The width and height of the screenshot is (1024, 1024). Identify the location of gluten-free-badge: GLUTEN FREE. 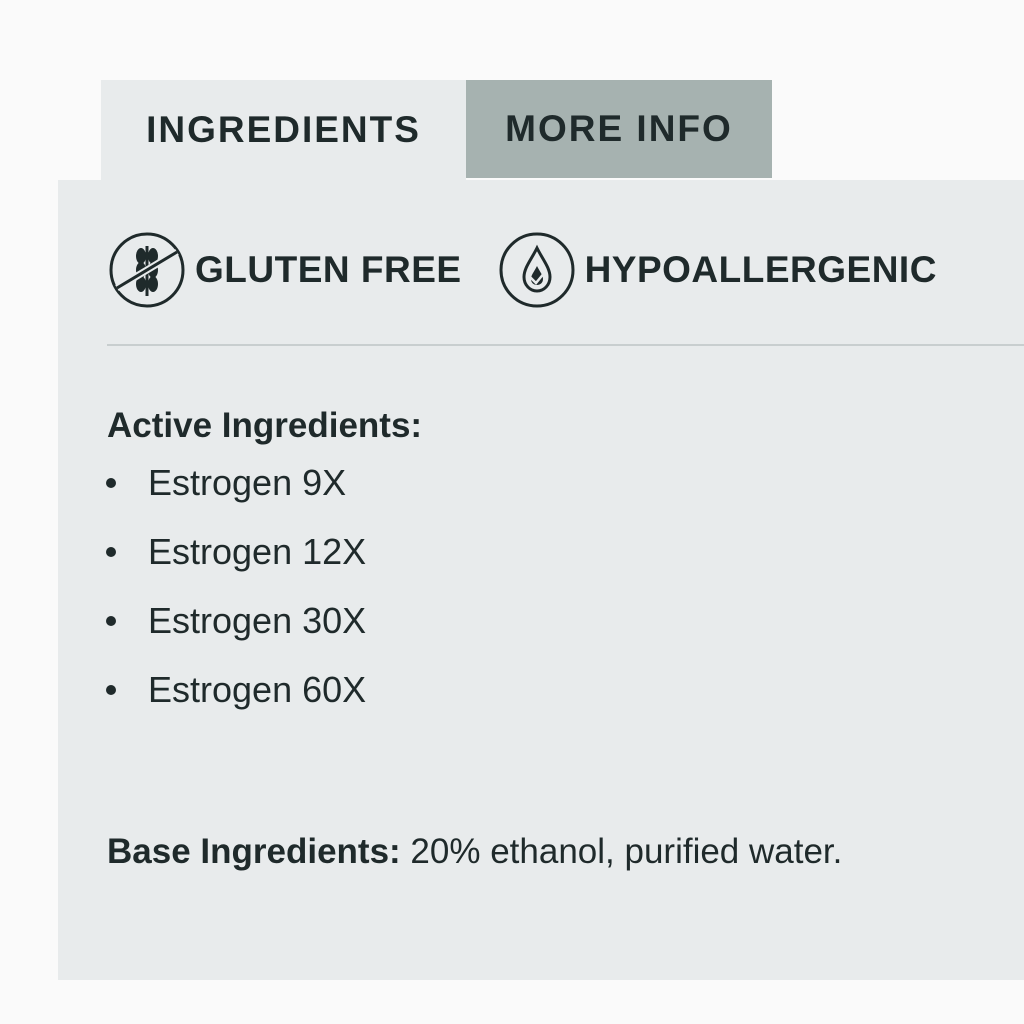
(284, 270).